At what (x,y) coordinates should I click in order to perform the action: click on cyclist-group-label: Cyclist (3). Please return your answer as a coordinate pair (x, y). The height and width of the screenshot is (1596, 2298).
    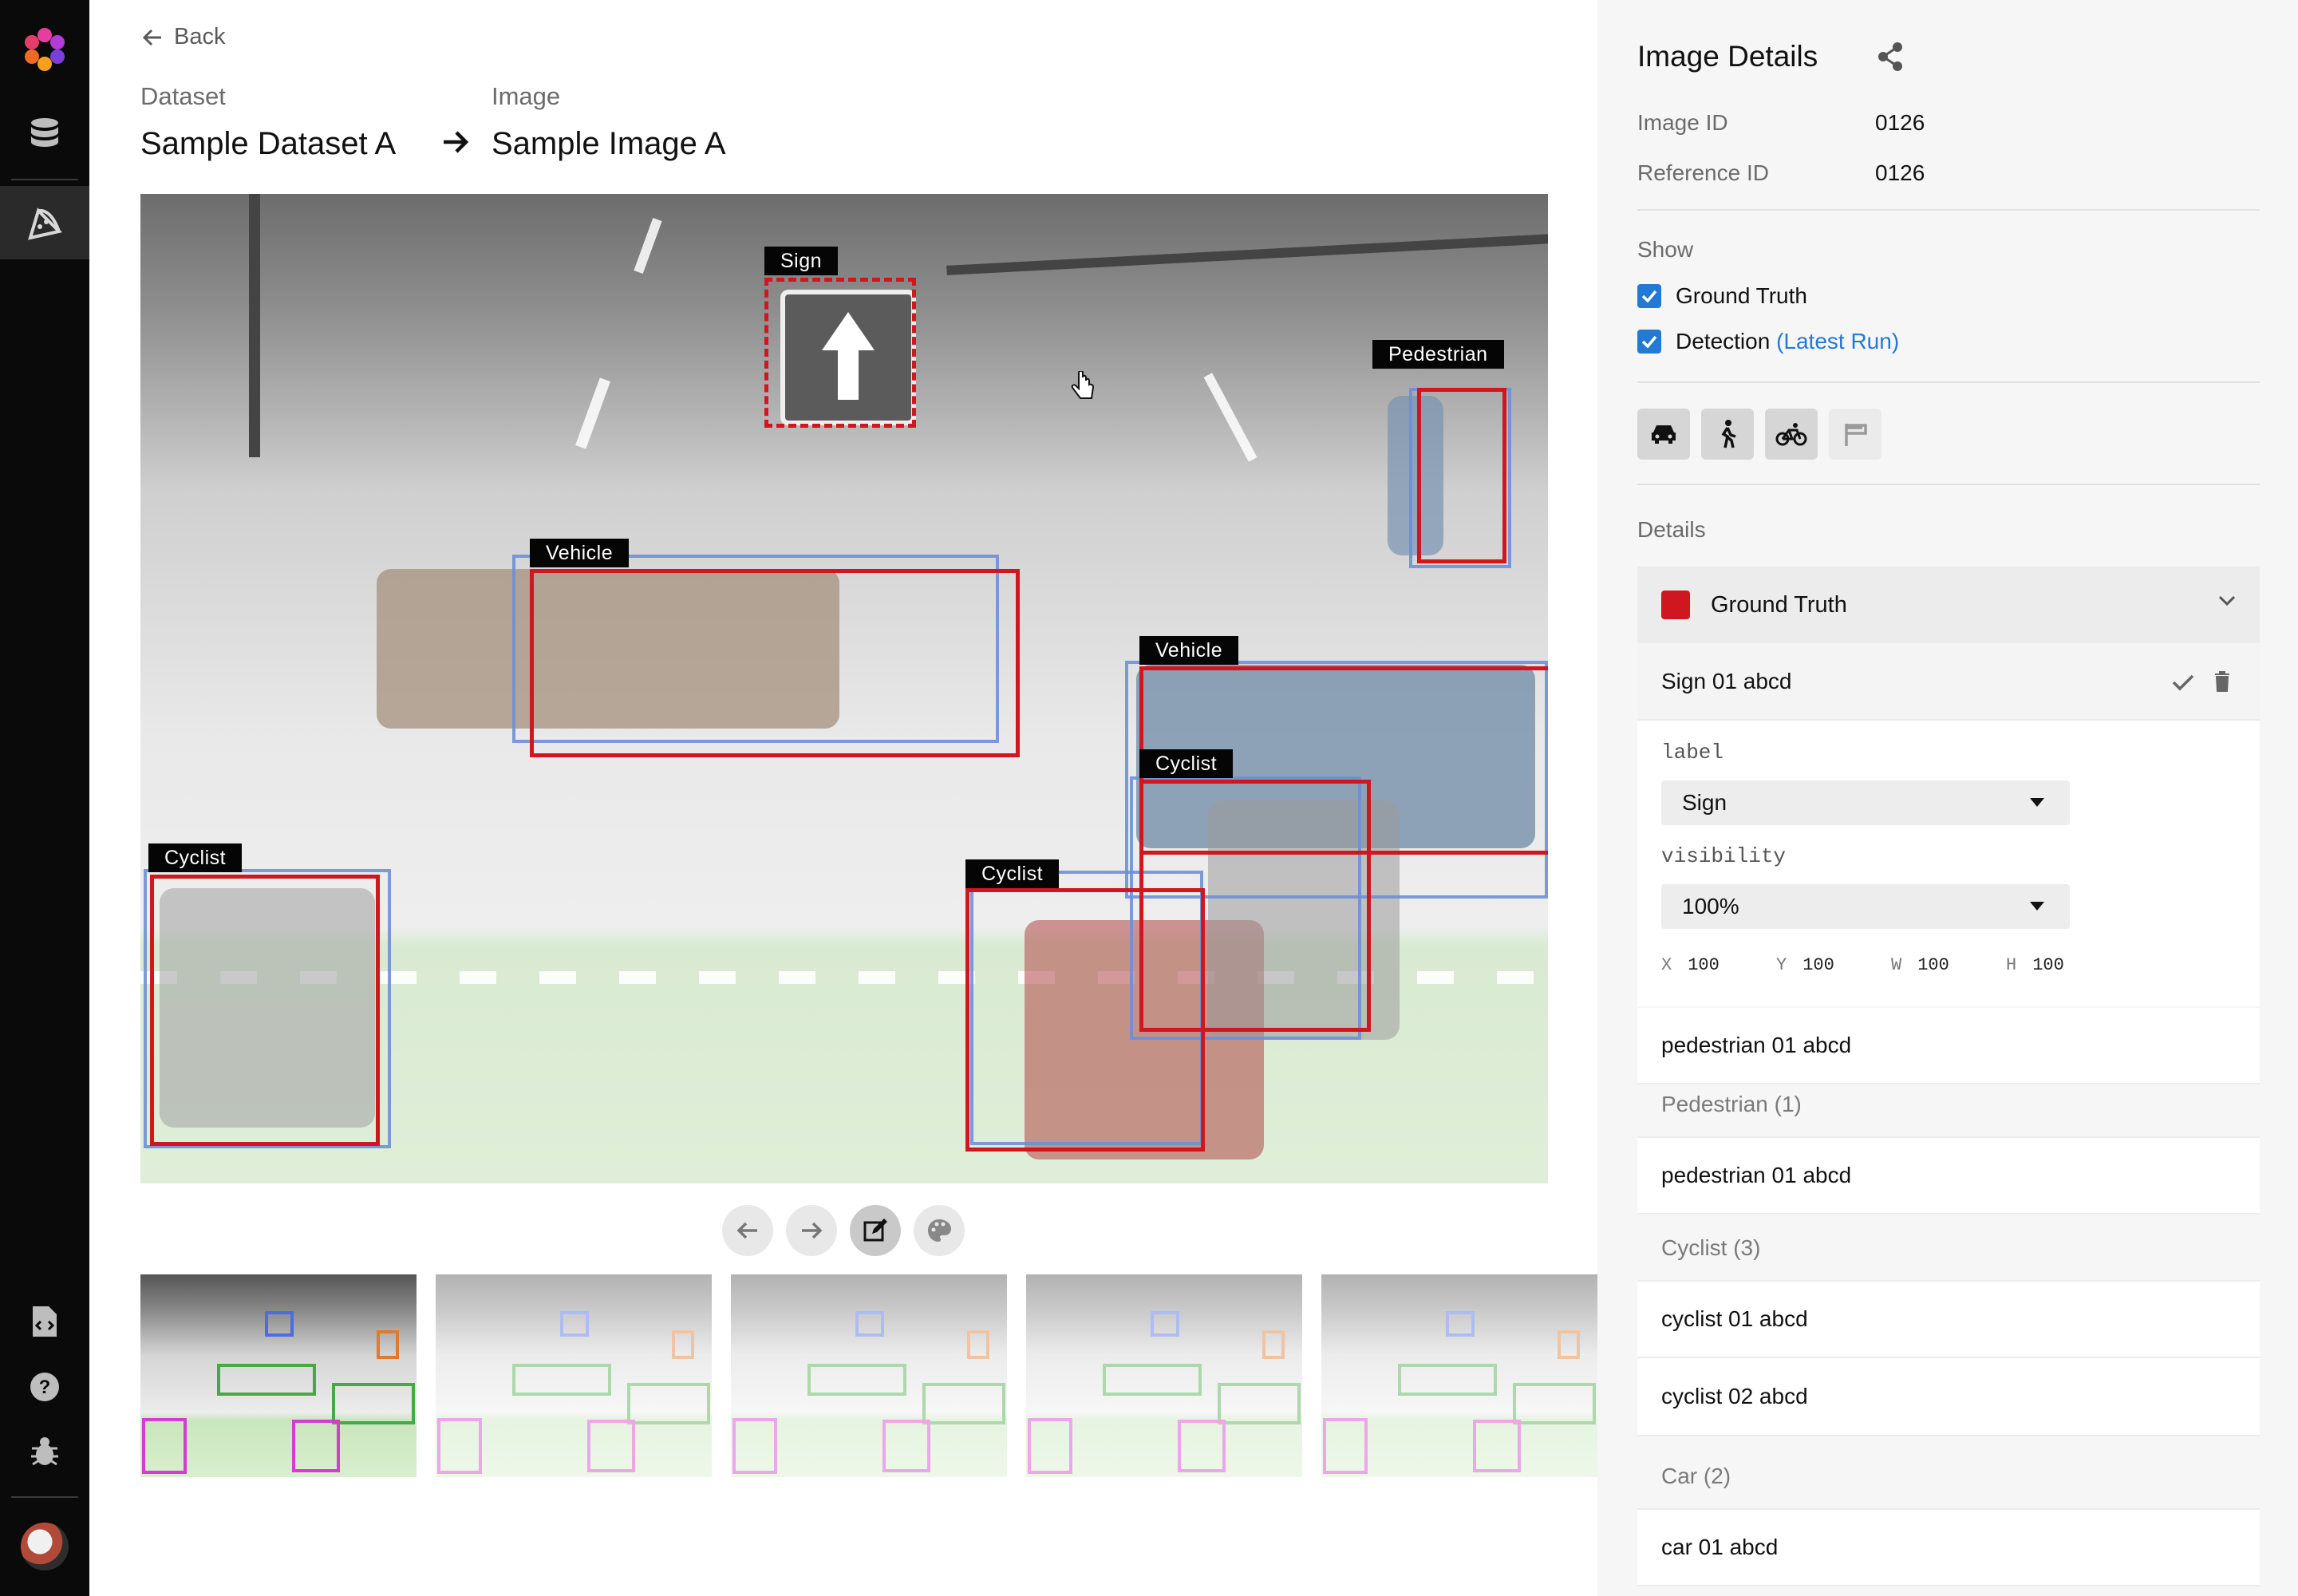
    Looking at the image, I should click on (1711, 1247).